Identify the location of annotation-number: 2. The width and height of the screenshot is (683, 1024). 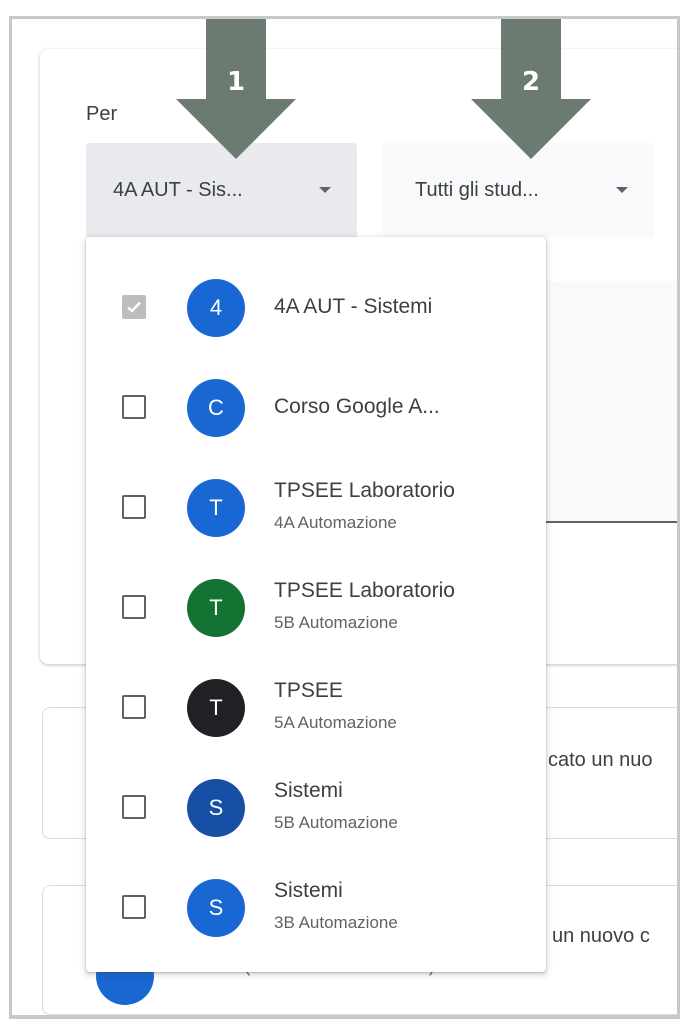
(531, 82).